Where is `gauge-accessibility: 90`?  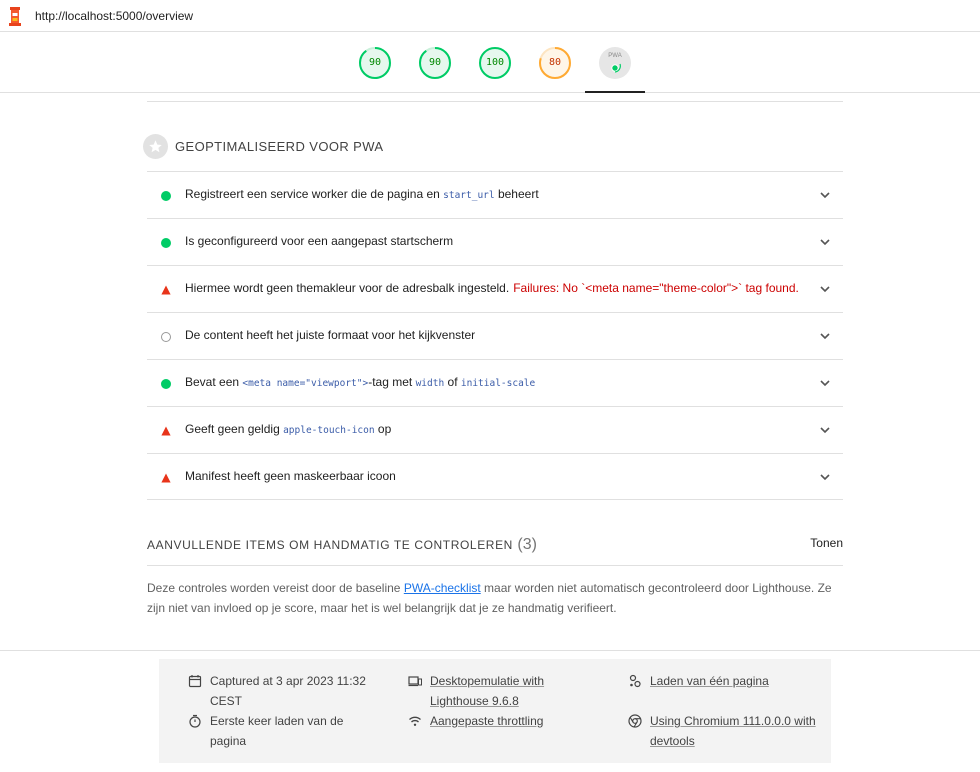 gauge-accessibility: 90 is located at coordinates (435, 63).